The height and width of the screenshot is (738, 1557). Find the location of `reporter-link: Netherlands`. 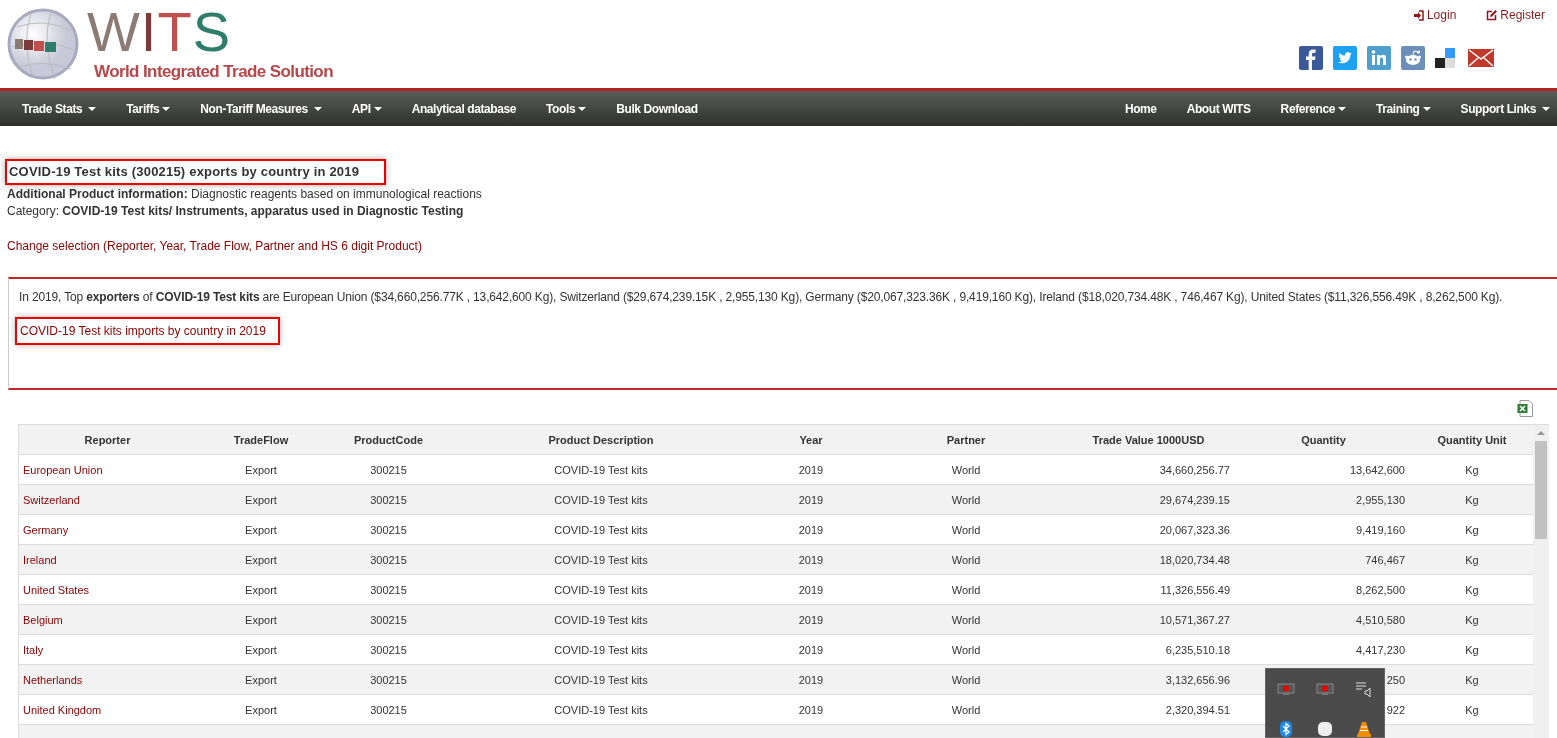

reporter-link: Netherlands is located at coordinates (107, 680).